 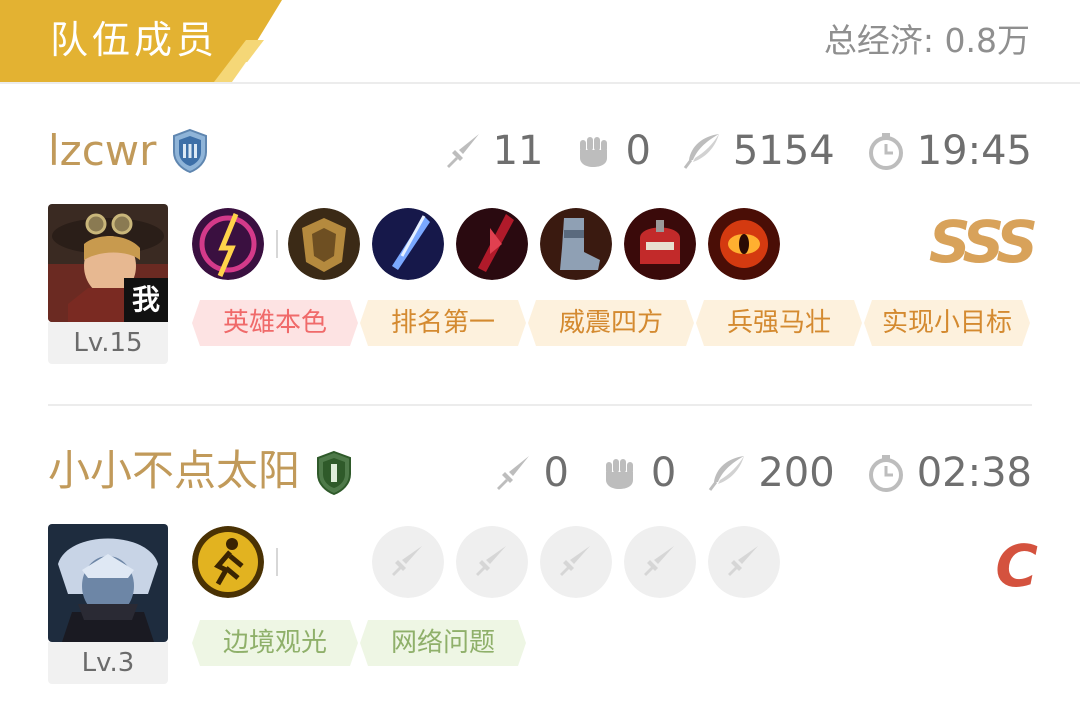 I want to click on time-value: 19:45, so click(x=974, y=151).